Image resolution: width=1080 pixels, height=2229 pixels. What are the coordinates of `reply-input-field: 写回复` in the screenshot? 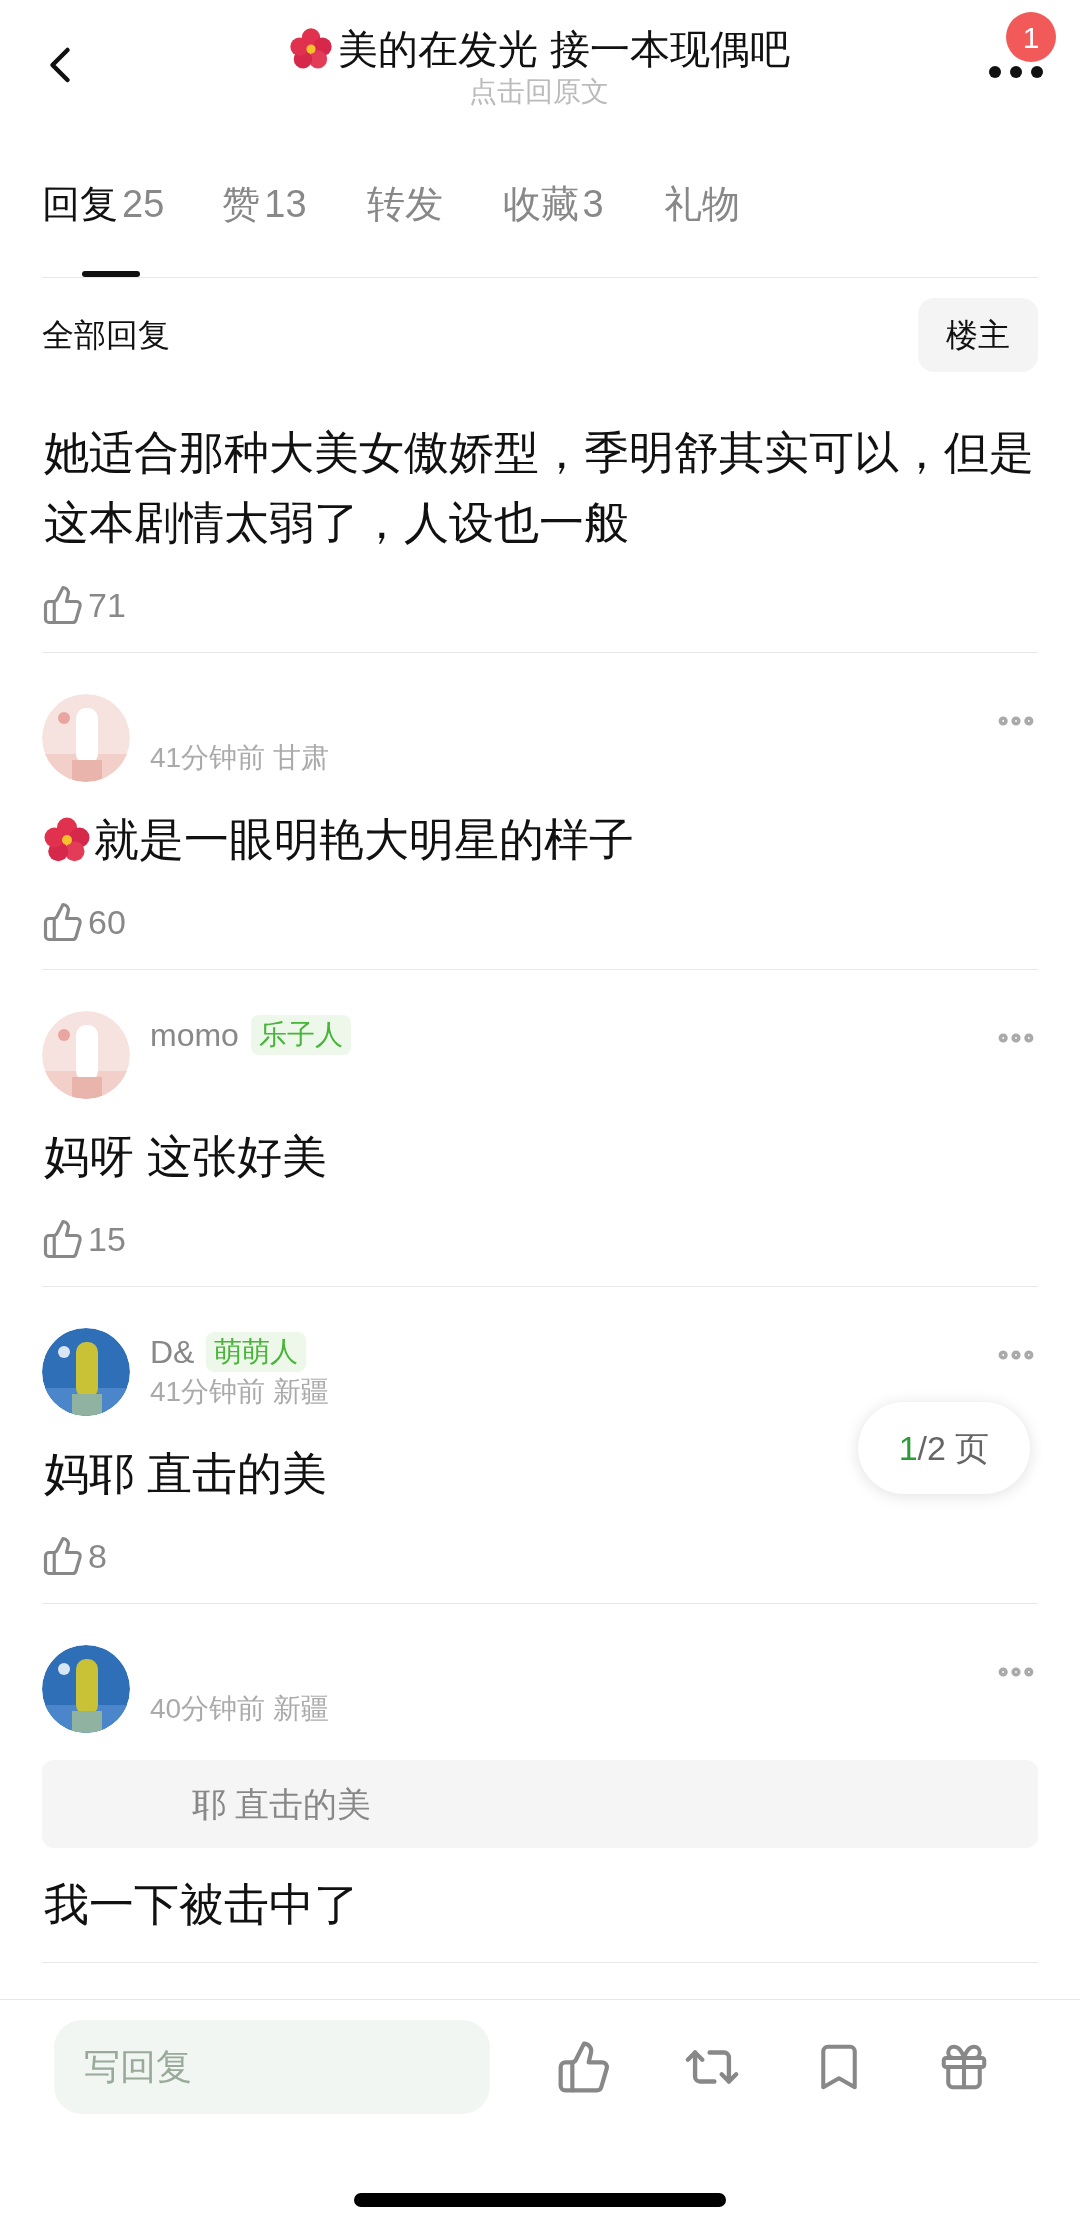 It's located at (272, 2067).